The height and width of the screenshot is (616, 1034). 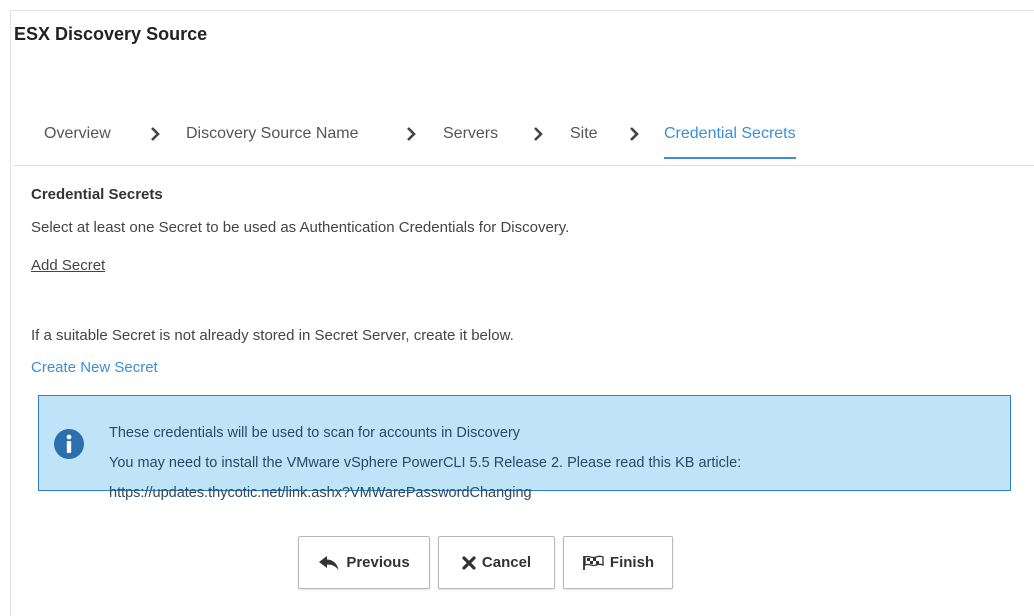 I want to click on section-title: Credential Secrets, so click(x=97, y=194).